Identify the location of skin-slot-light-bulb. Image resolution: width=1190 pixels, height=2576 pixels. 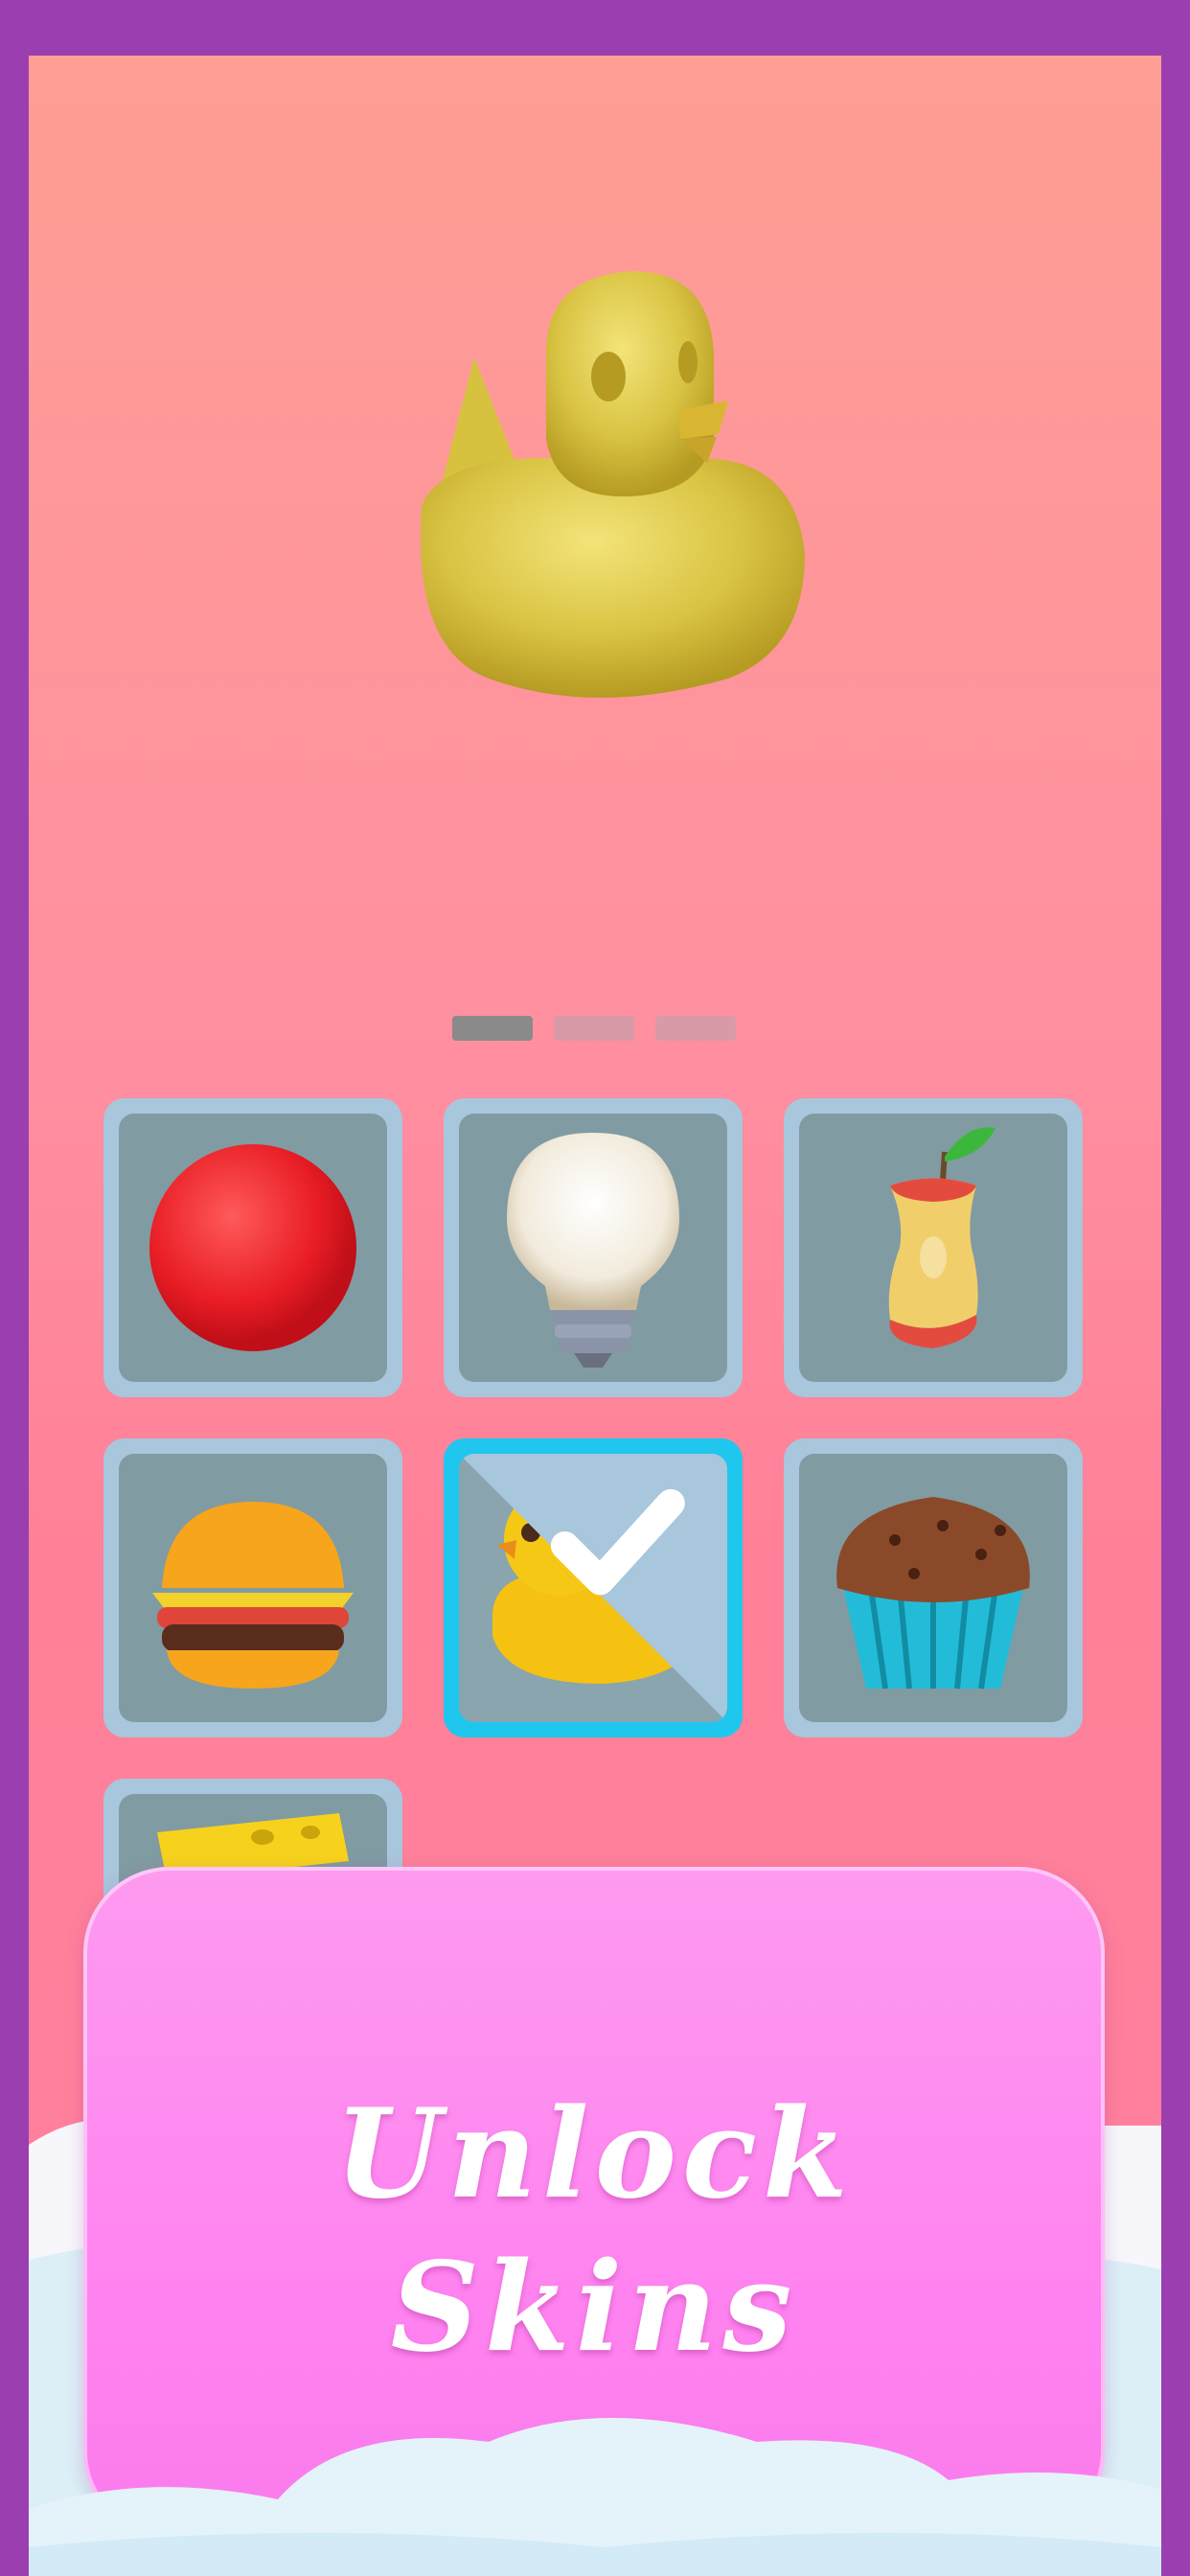
(593, 1247).